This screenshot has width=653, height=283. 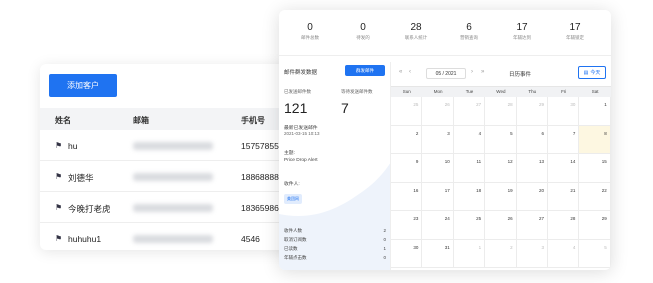 I want to click on stat-label: 年辅锁定, so click(x=575, y=37).